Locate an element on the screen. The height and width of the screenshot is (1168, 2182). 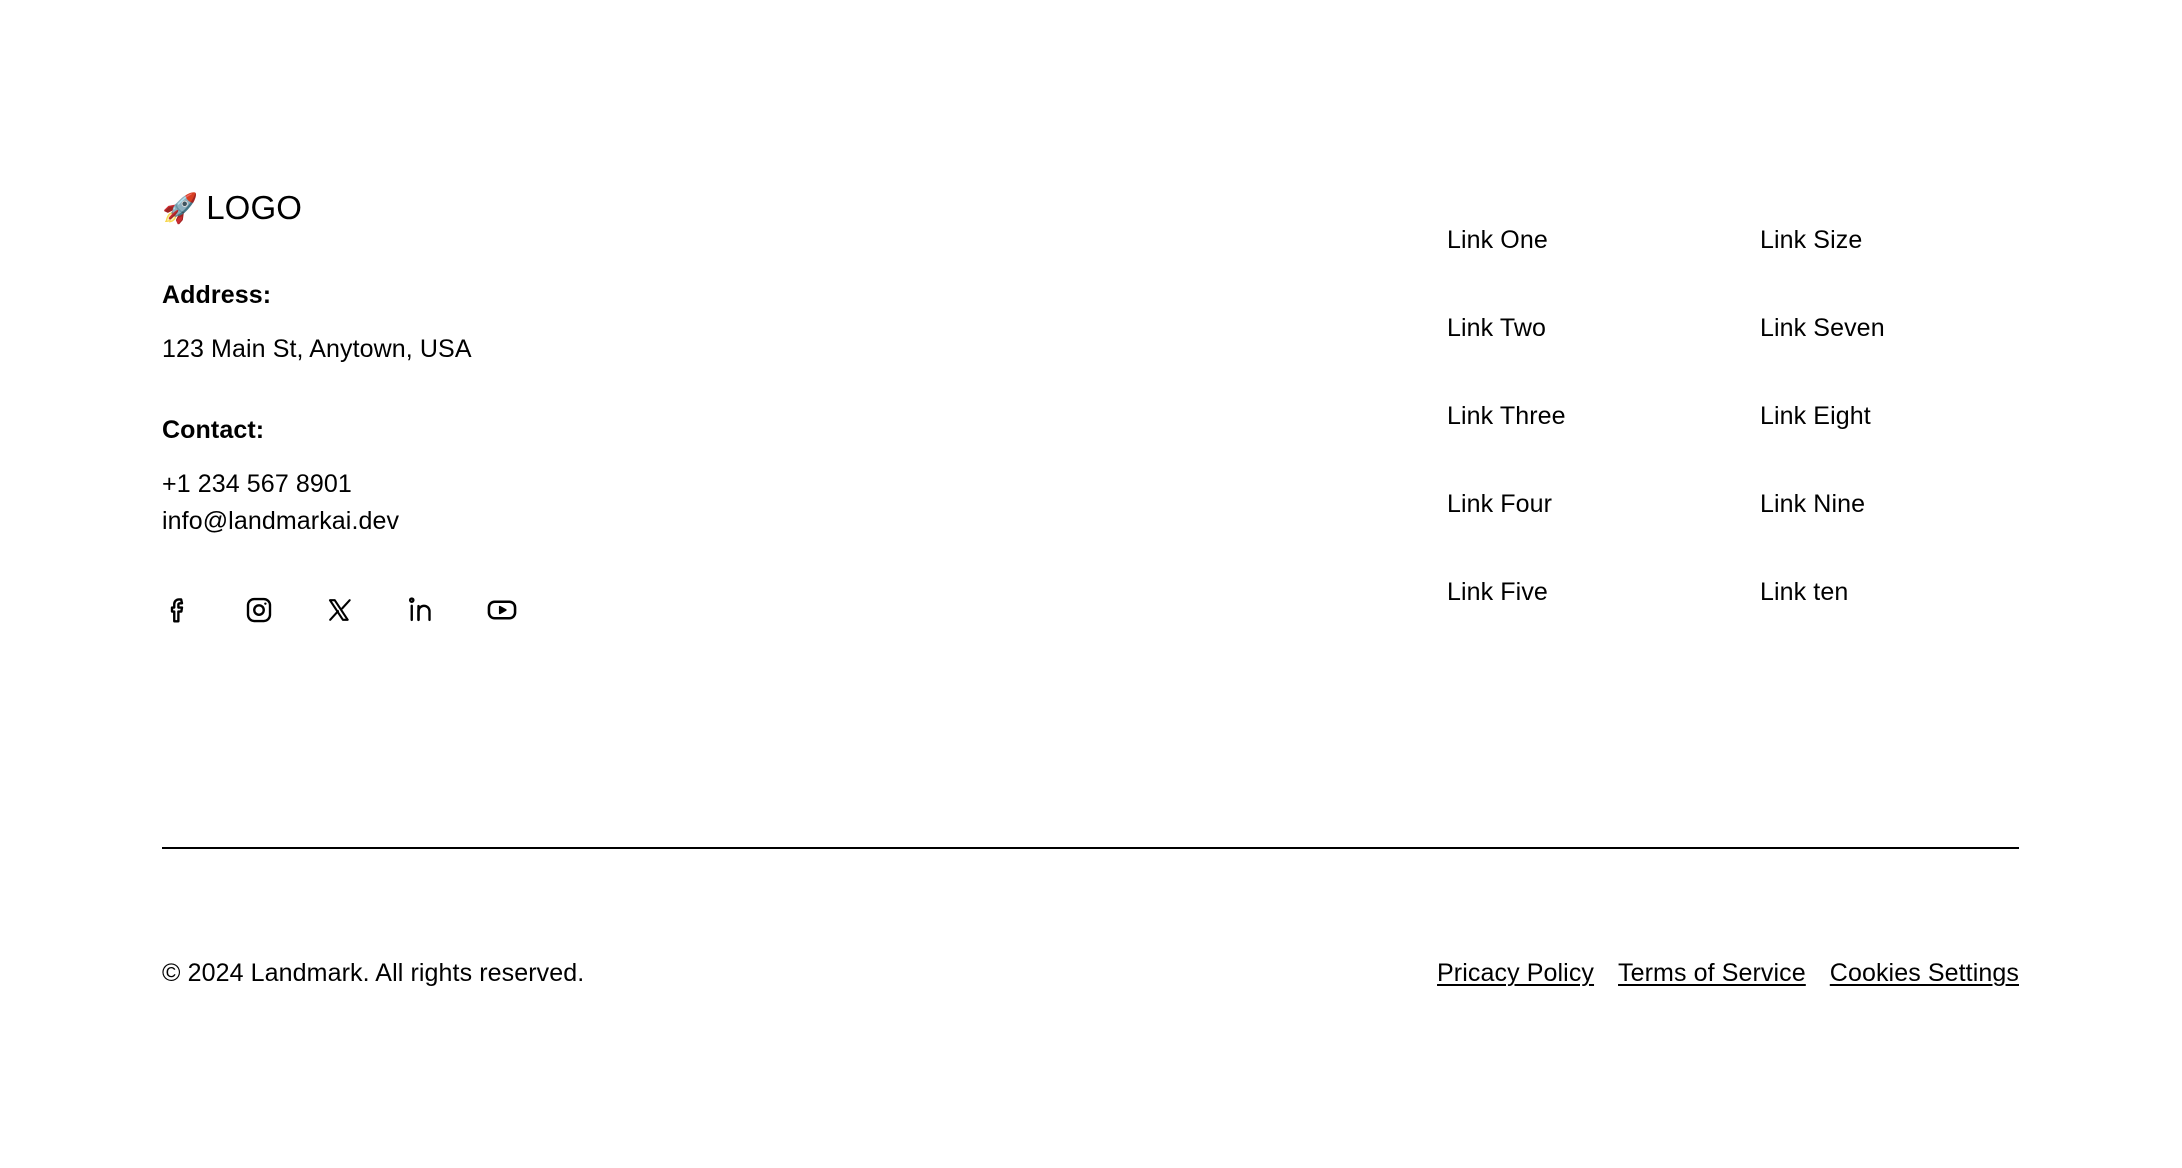
instagram-icon is located at coordinates (259, 610).